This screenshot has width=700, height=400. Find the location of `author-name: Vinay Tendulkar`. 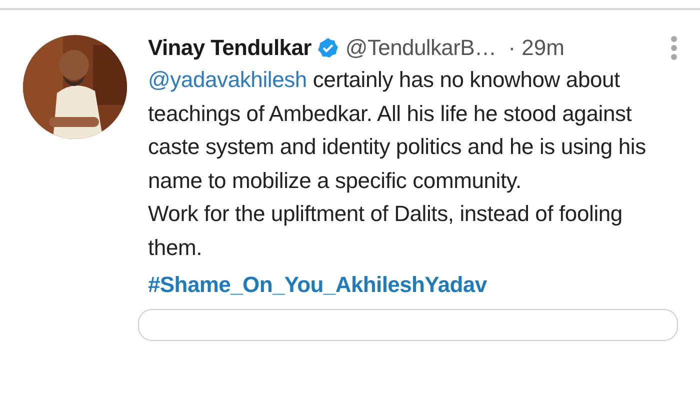

author-name: Vinay Tendulkar is located at coordinates (230, 48).